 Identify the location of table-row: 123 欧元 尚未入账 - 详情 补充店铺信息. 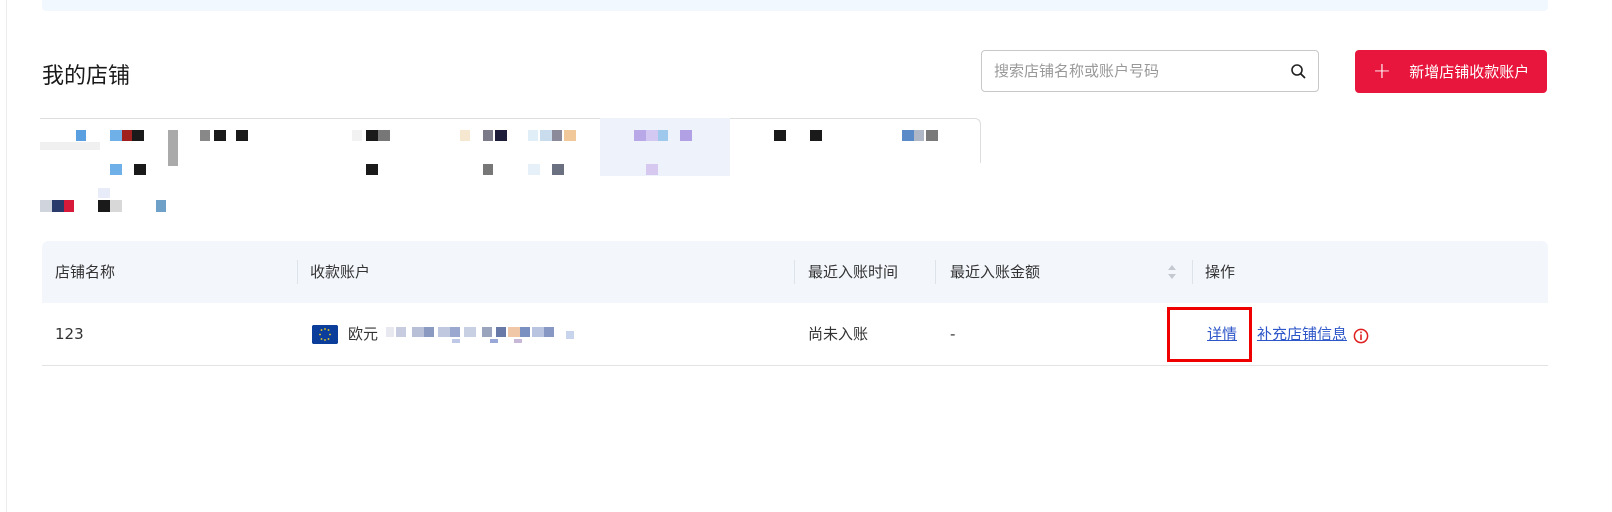
(795, 334).